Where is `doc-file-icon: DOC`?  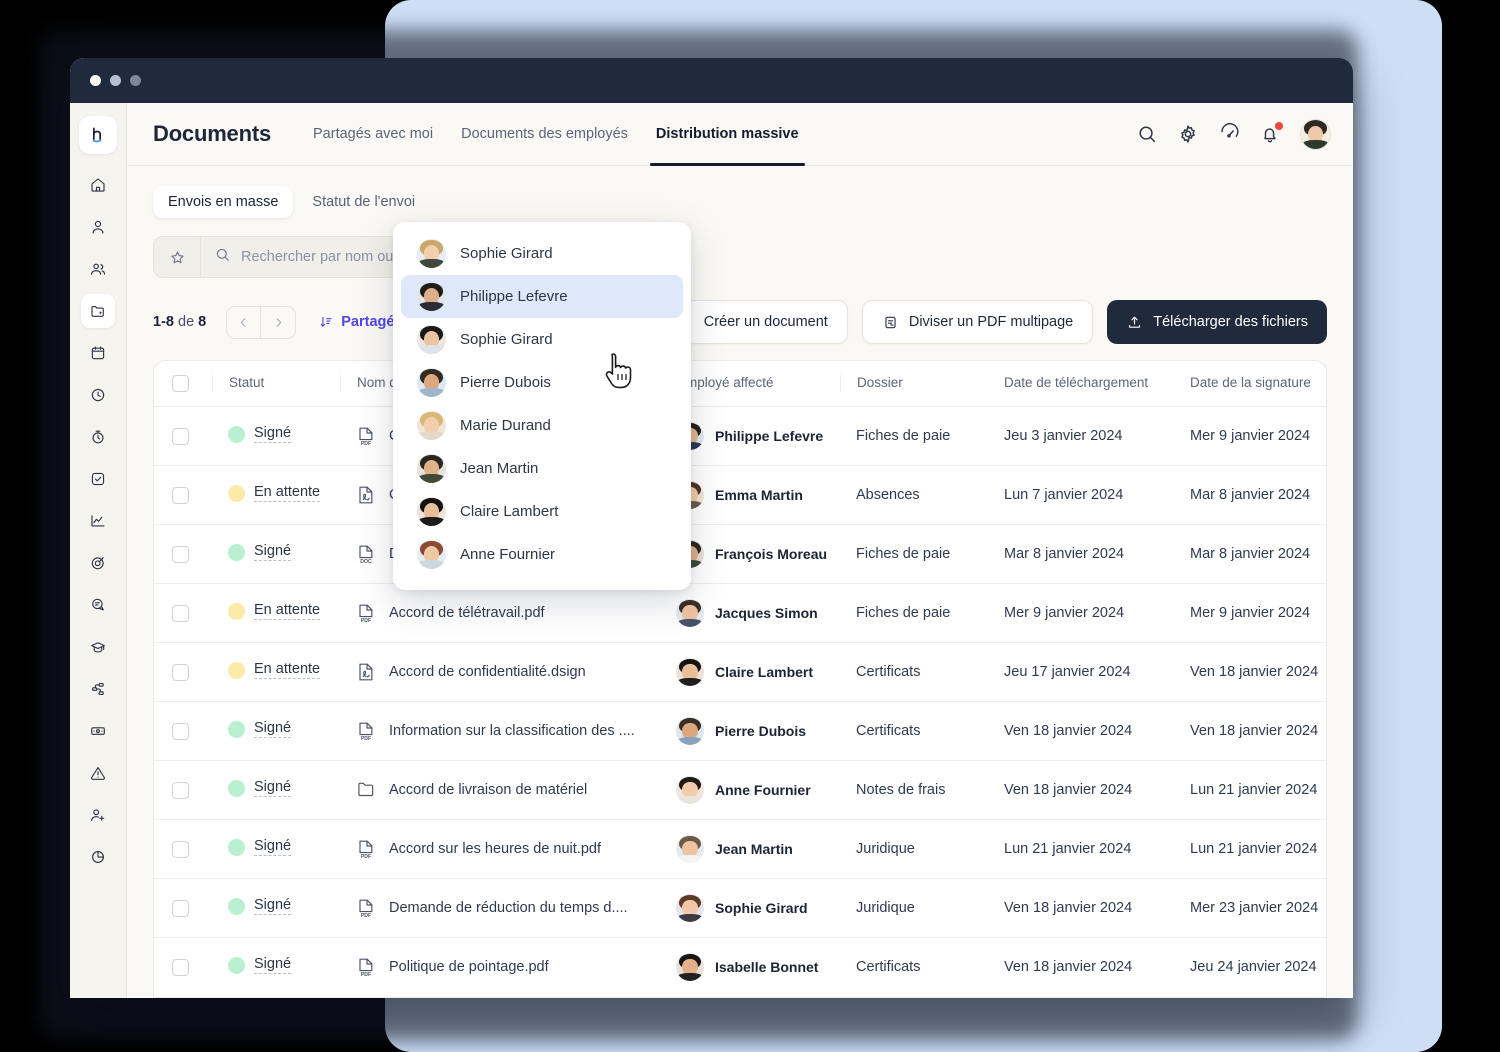
doc-file-icon: DOC is located at coordinates (366, 555).